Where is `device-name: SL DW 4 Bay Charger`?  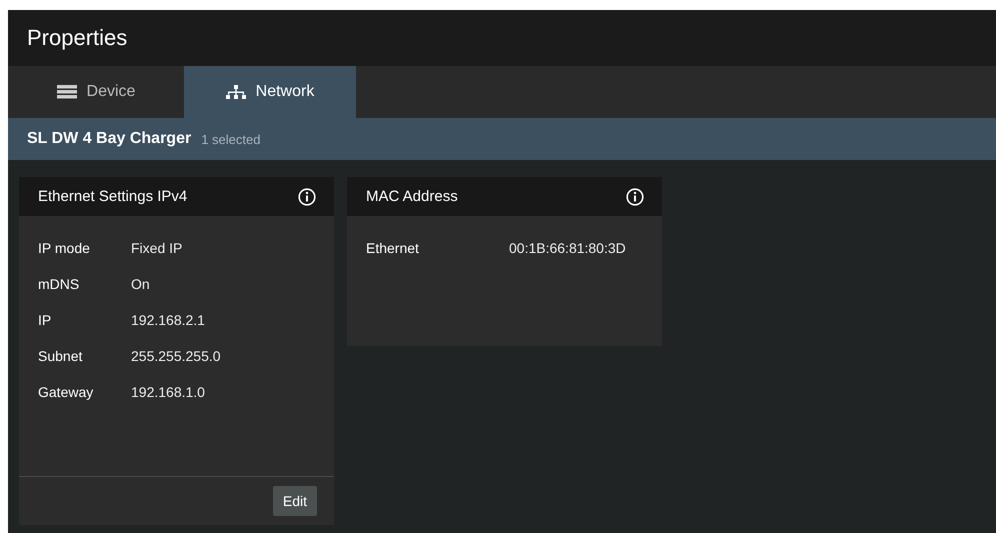 device-name: SL DW 4 Bay Charger is located at coordinates (109, 139).